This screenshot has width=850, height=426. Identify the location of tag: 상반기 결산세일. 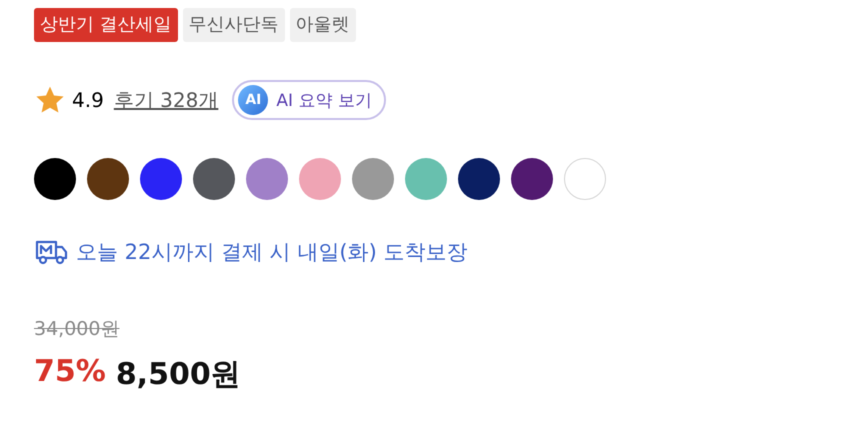
(106, 25).